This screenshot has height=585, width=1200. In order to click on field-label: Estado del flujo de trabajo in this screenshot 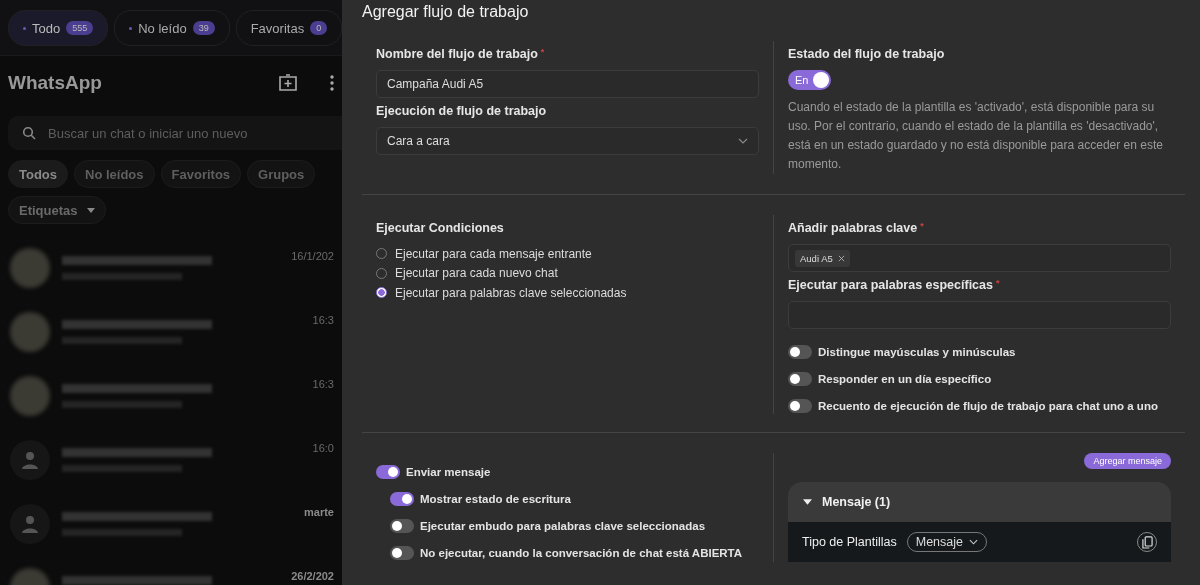, I will do `click(867, 54)`.